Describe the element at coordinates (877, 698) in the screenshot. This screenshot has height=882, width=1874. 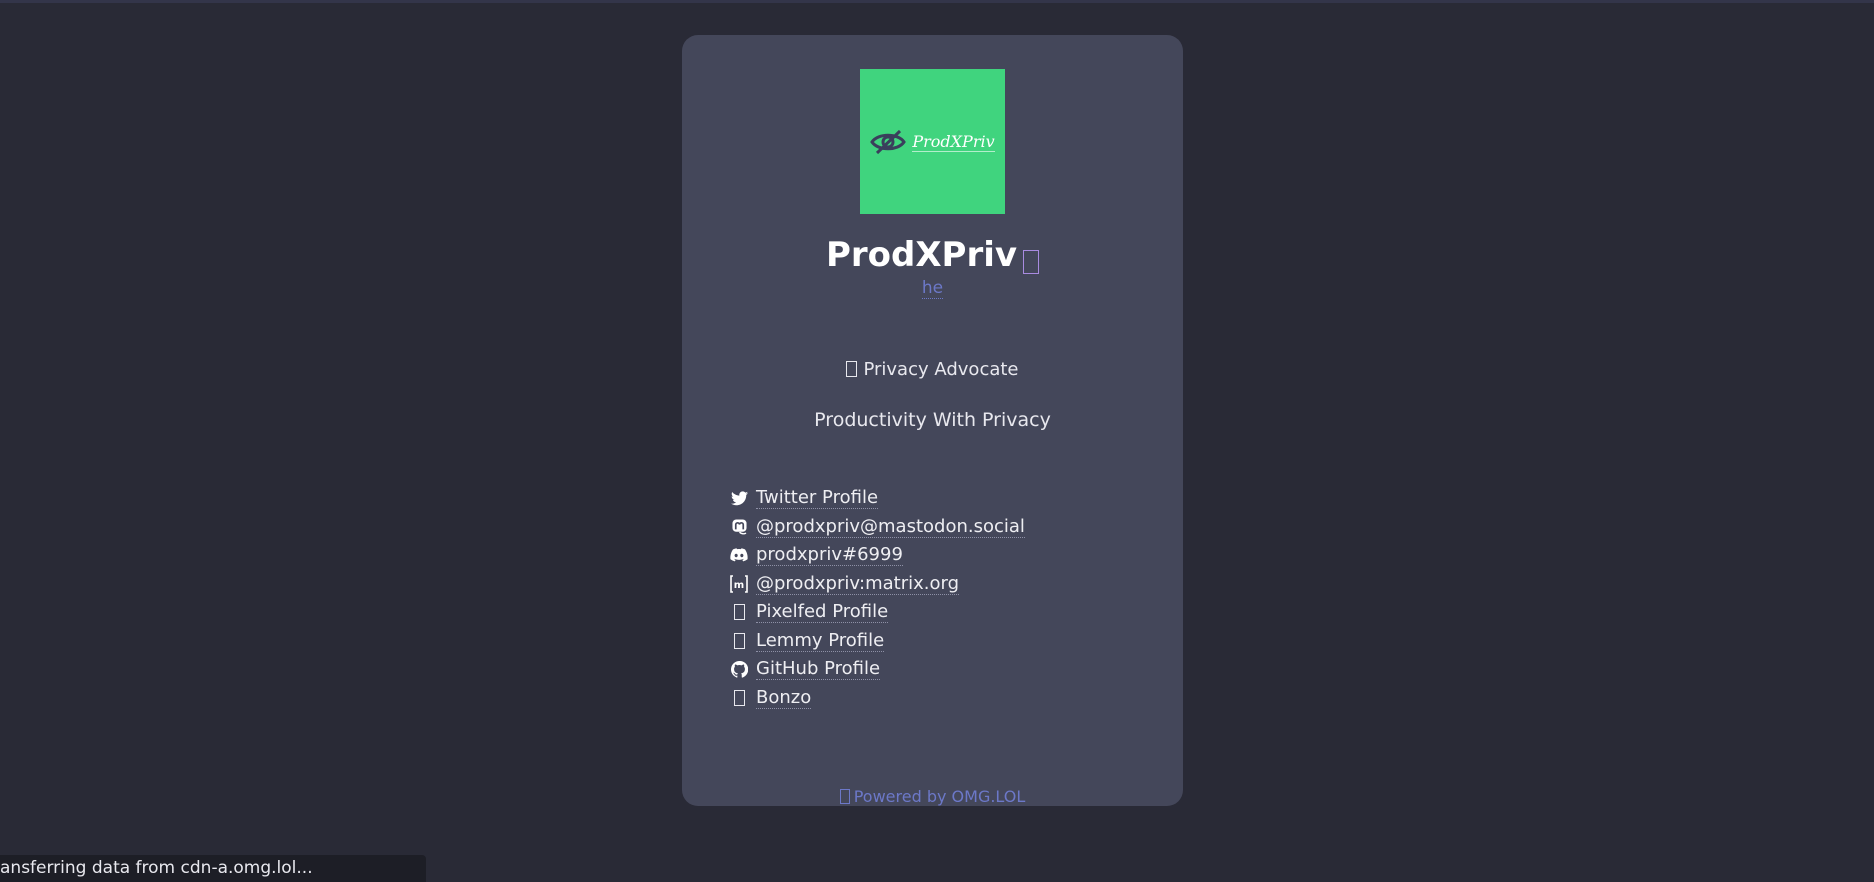
I see `link-bonzo: Bonzo` at that location.